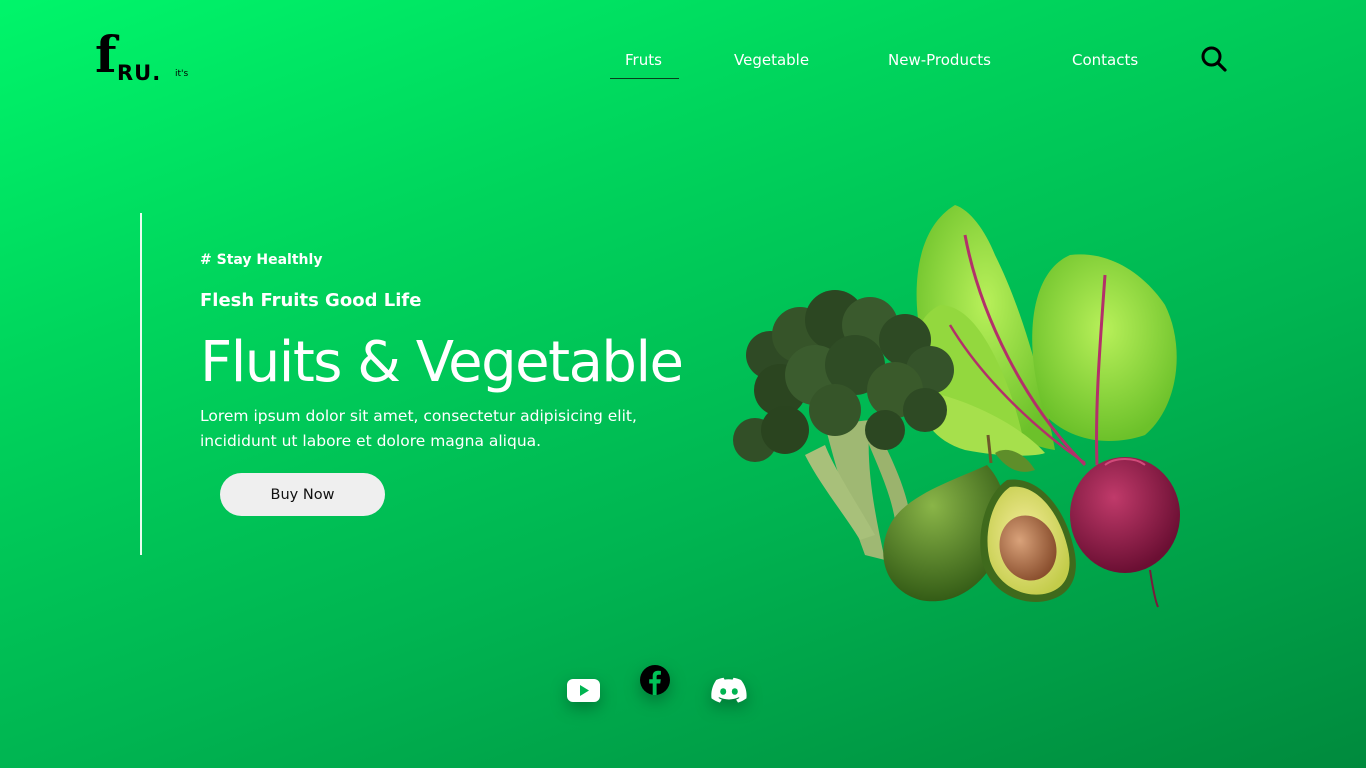 The width and height of the screenshot is (1366, 768). I want to click on beet-greens, so click(1045, 336).